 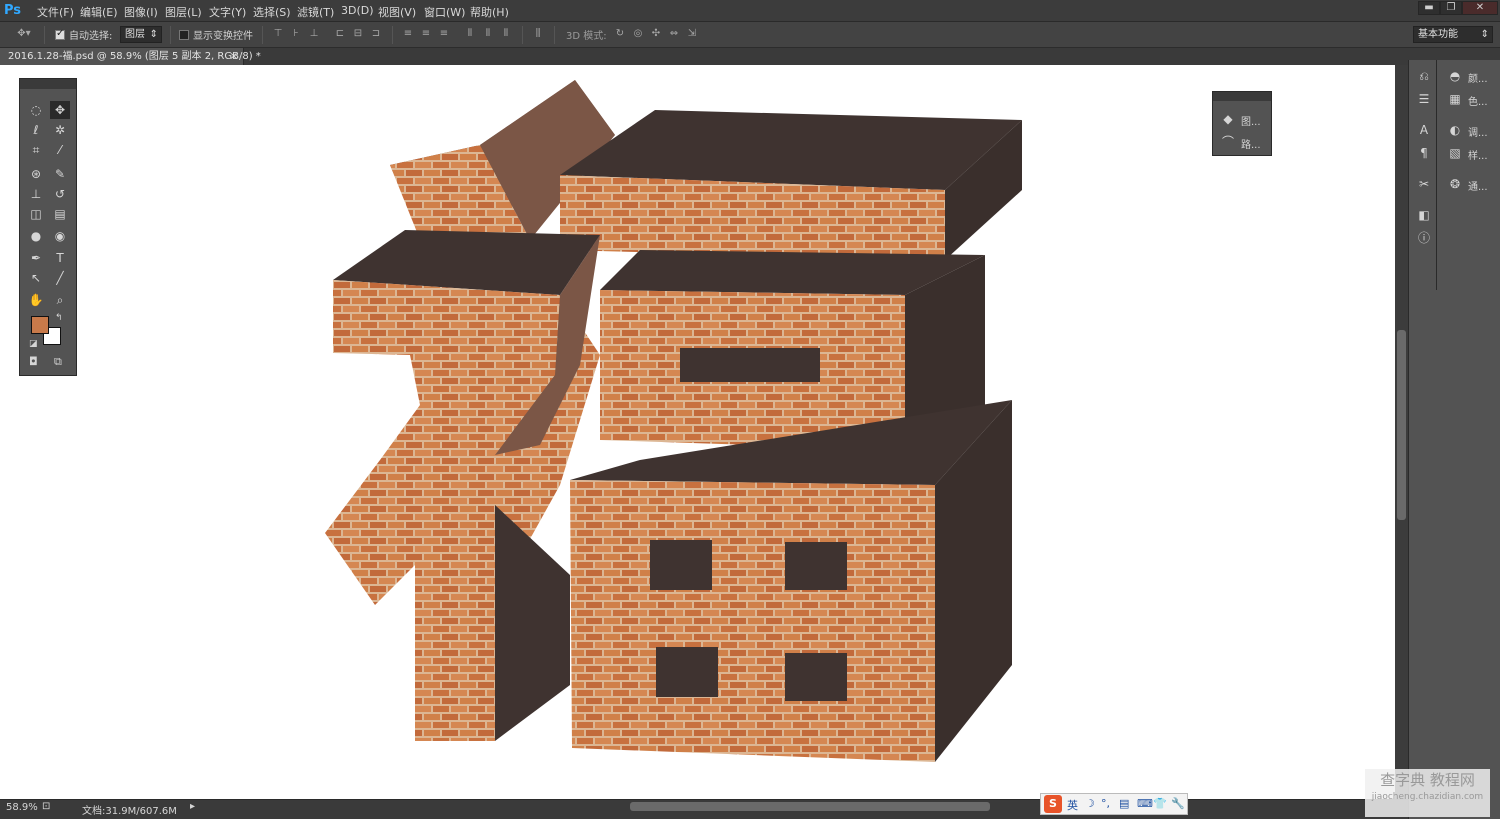 What do you see at coordinates (60, 174) in the screenshot?
I see `brush-tool-icon: ✎` at bounding box center [60, 174].